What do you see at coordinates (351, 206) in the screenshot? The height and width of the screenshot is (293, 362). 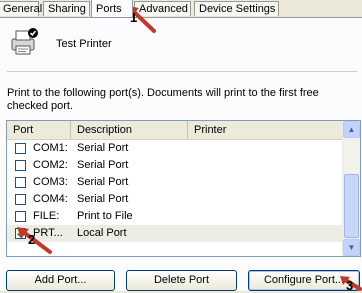 I see `scroll-thumb` at bounding box center [351, 206].